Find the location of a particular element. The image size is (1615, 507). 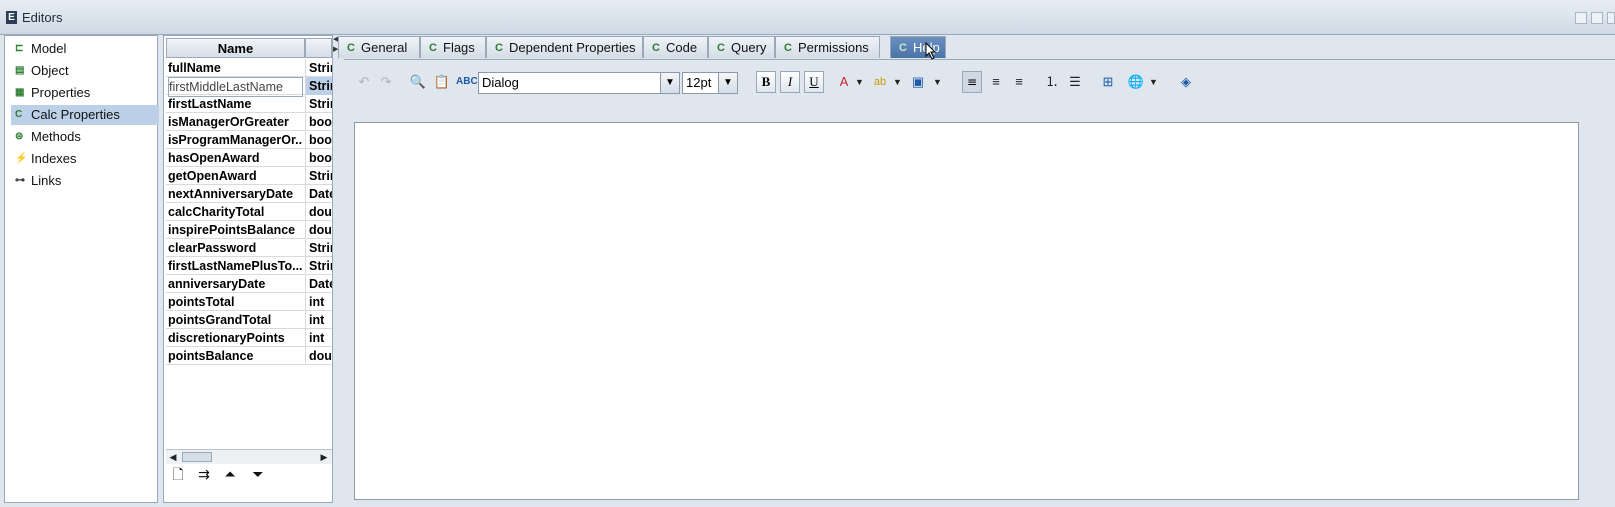

tab-label: Flags is located at coordinates (459, 47).